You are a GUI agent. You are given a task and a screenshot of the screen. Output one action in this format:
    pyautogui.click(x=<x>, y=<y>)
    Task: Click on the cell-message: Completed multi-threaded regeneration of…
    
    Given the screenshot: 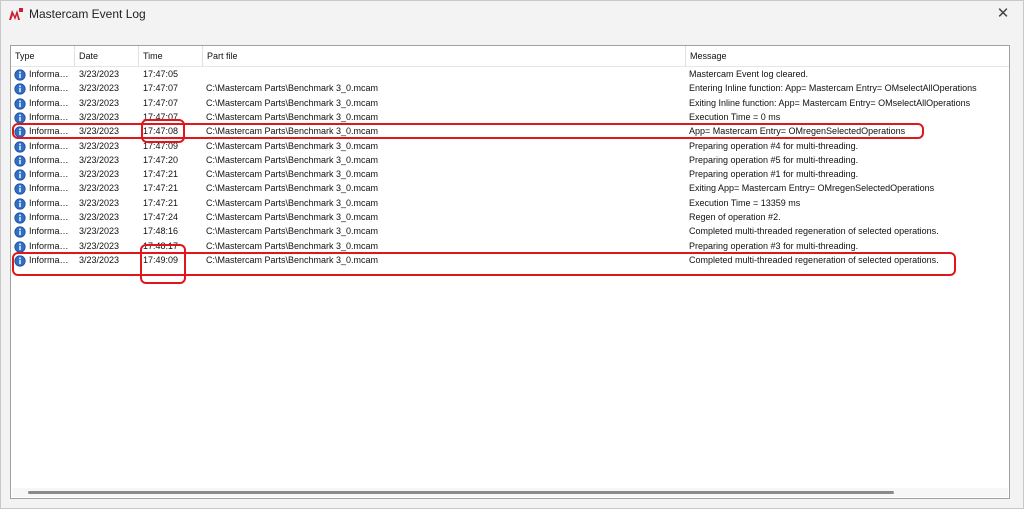 What is the action you would take?
    pyautogui.click(x=814, y=231)
    